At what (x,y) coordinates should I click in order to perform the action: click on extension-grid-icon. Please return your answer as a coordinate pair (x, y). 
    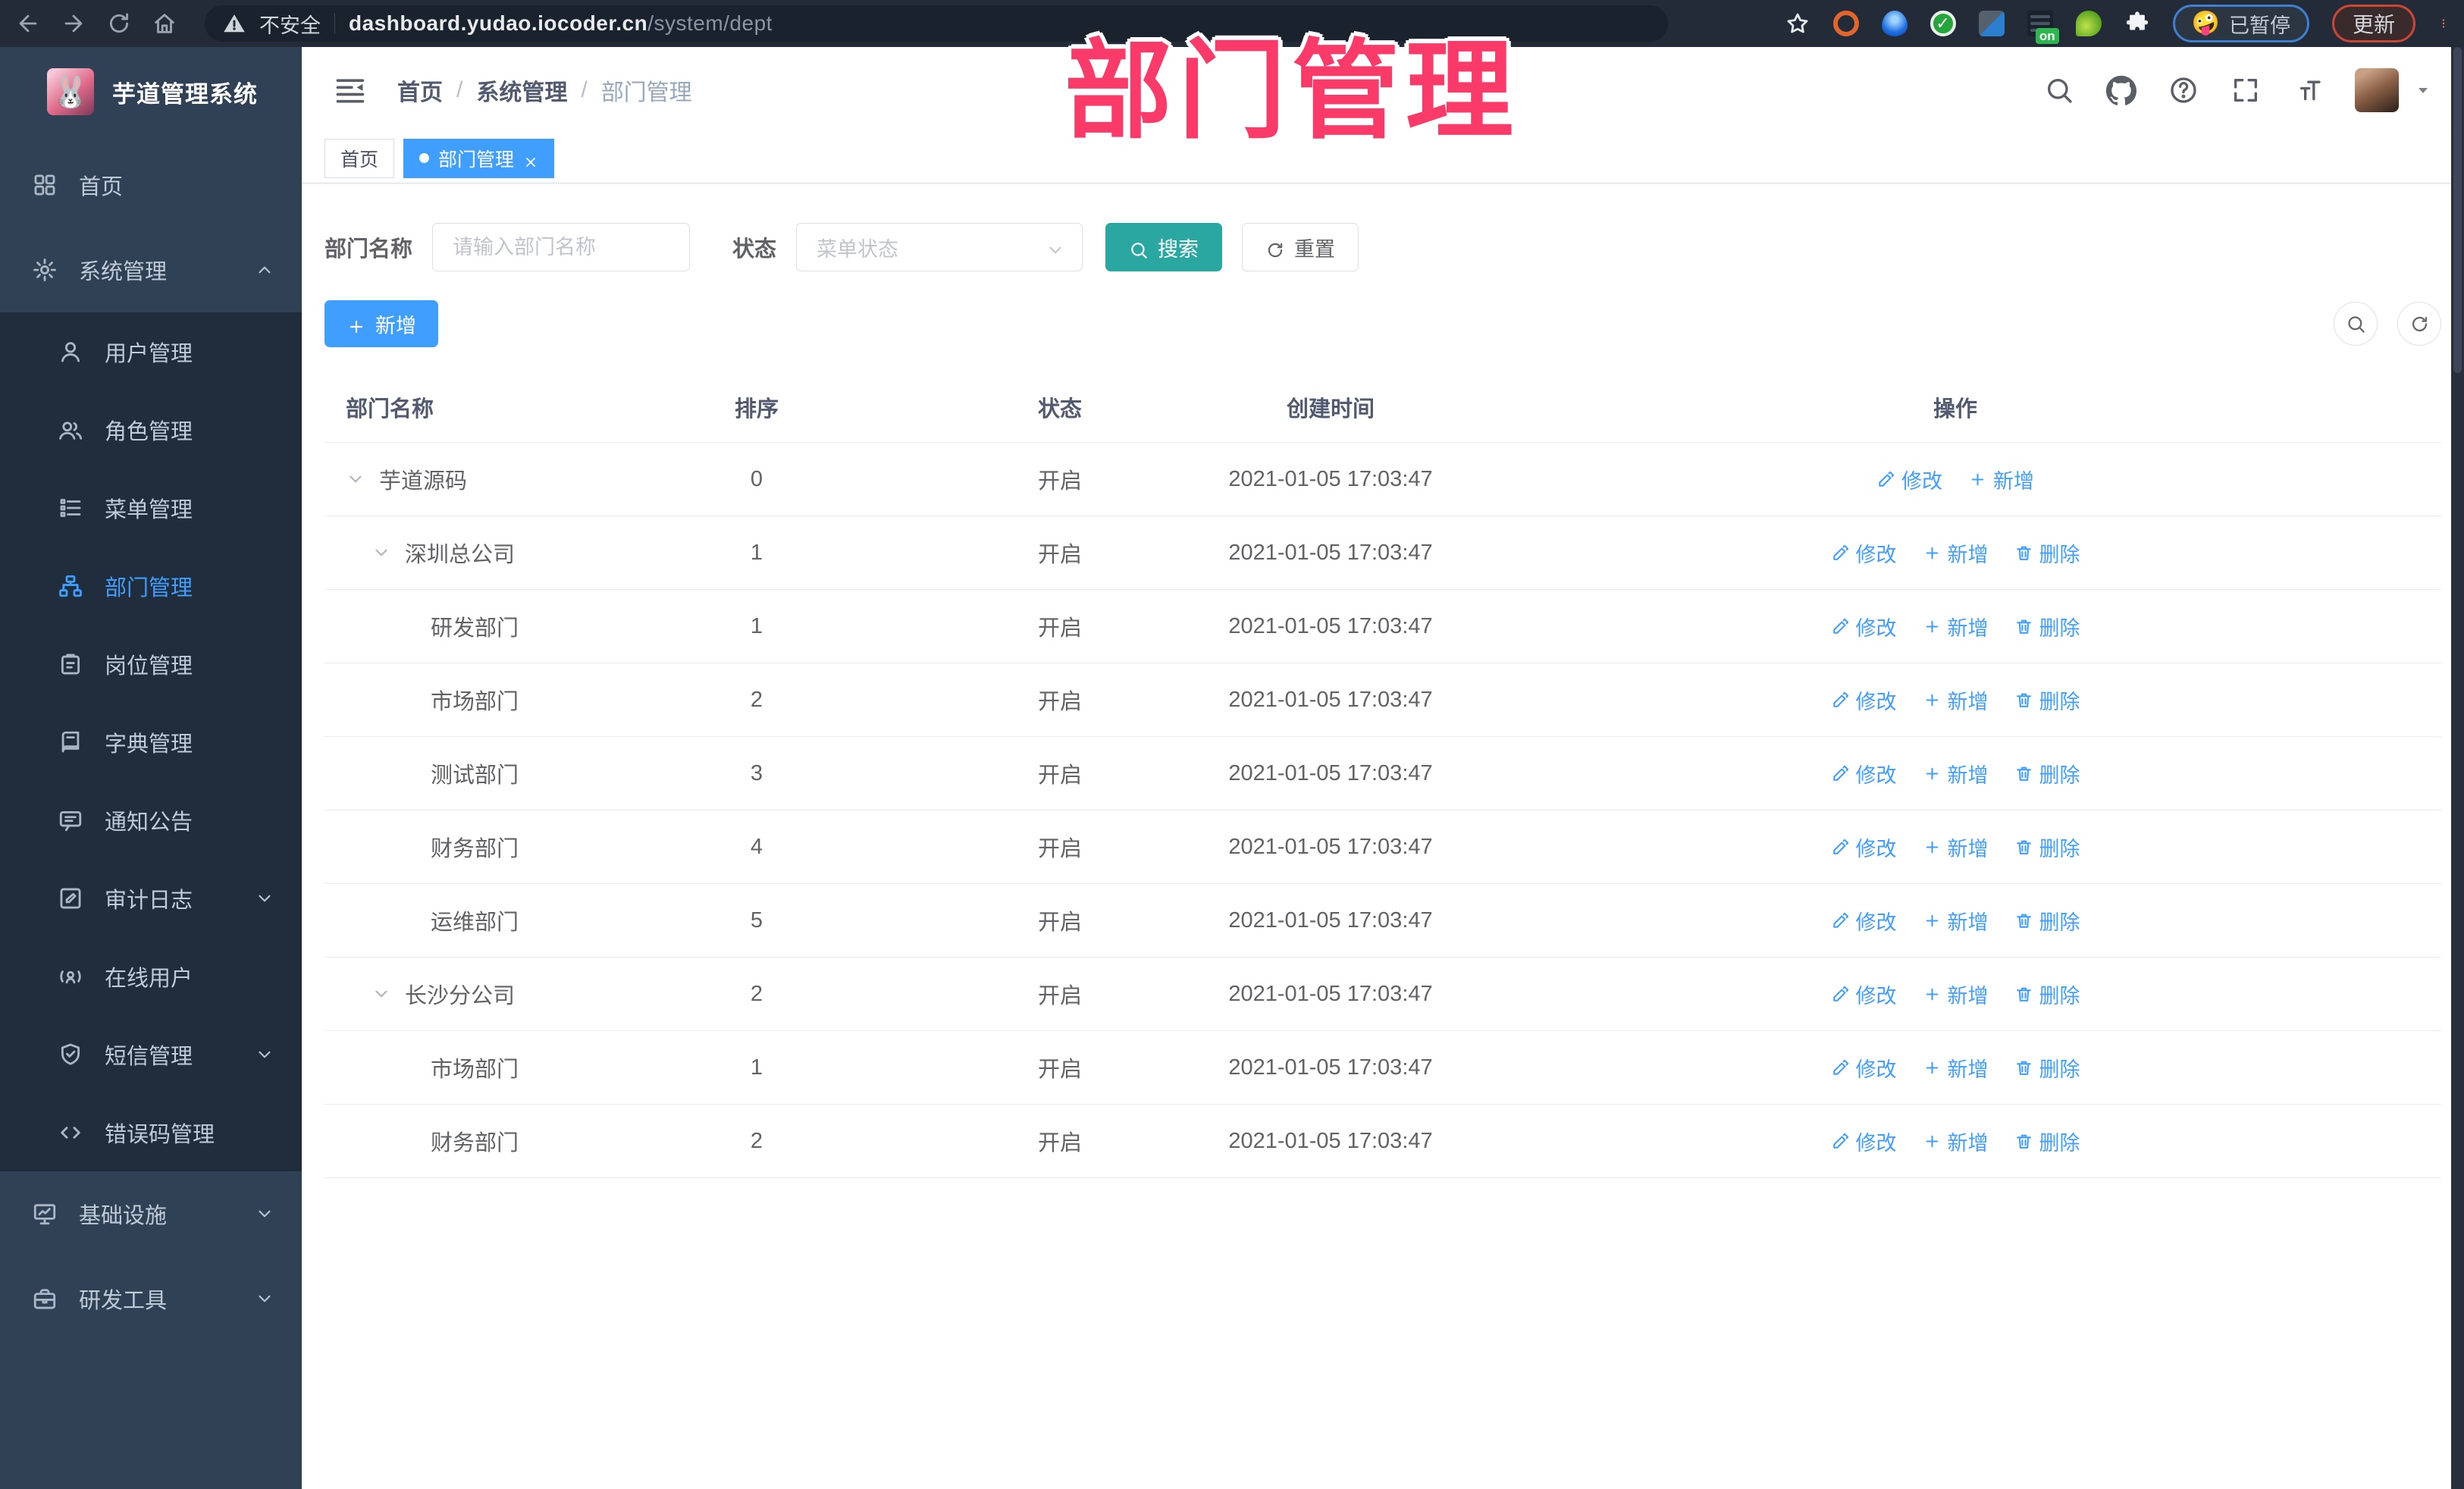
    Looking at the image, I should click on (1992, 23).